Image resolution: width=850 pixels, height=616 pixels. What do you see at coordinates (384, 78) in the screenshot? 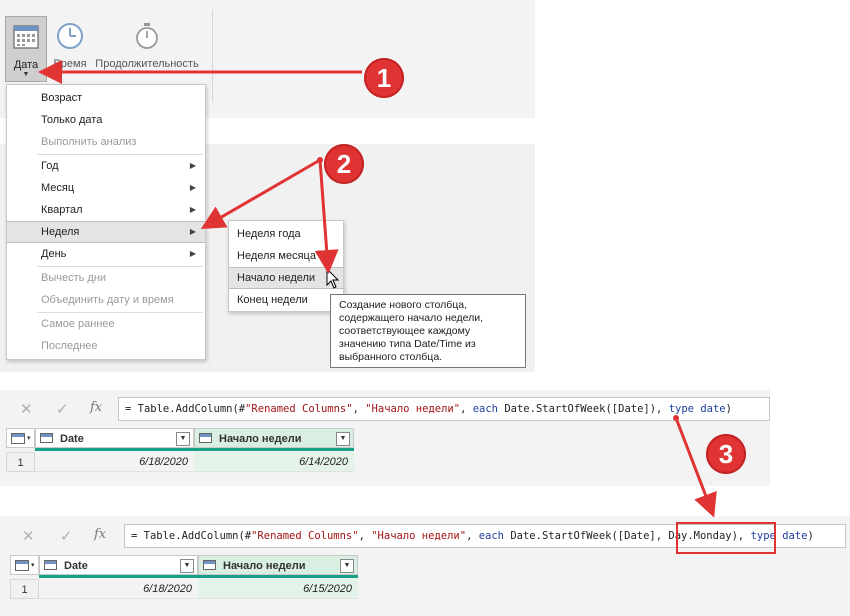
I see `callout-badge-1: 1` at bounding box center [384, 78].